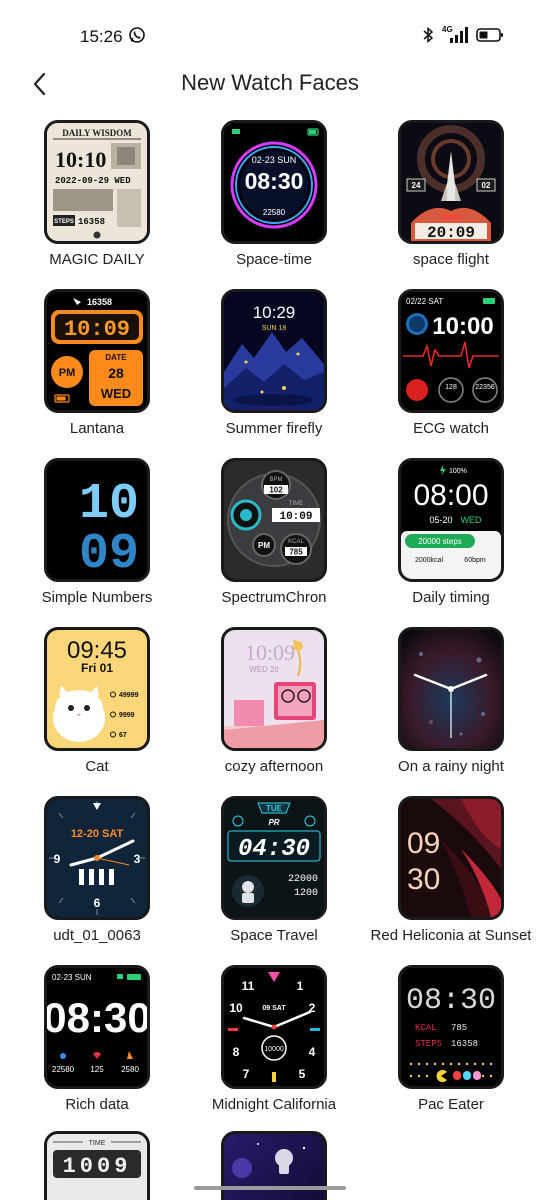  What do you see at coordinates (97, 428) in the screenshot?
I see `watch-face-name: Lantana` at bounding box center [97, 428].